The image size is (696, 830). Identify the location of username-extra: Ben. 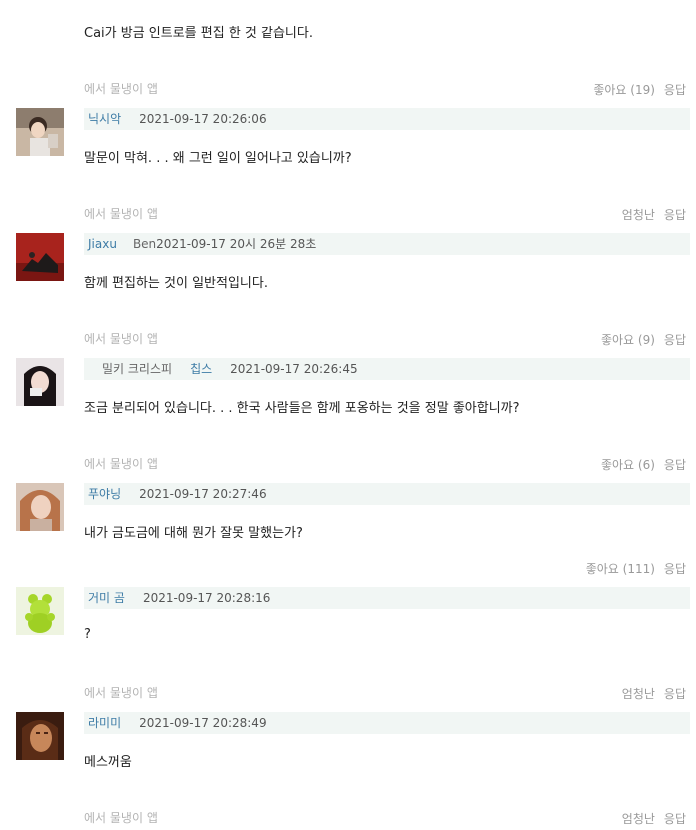
(144, 244).